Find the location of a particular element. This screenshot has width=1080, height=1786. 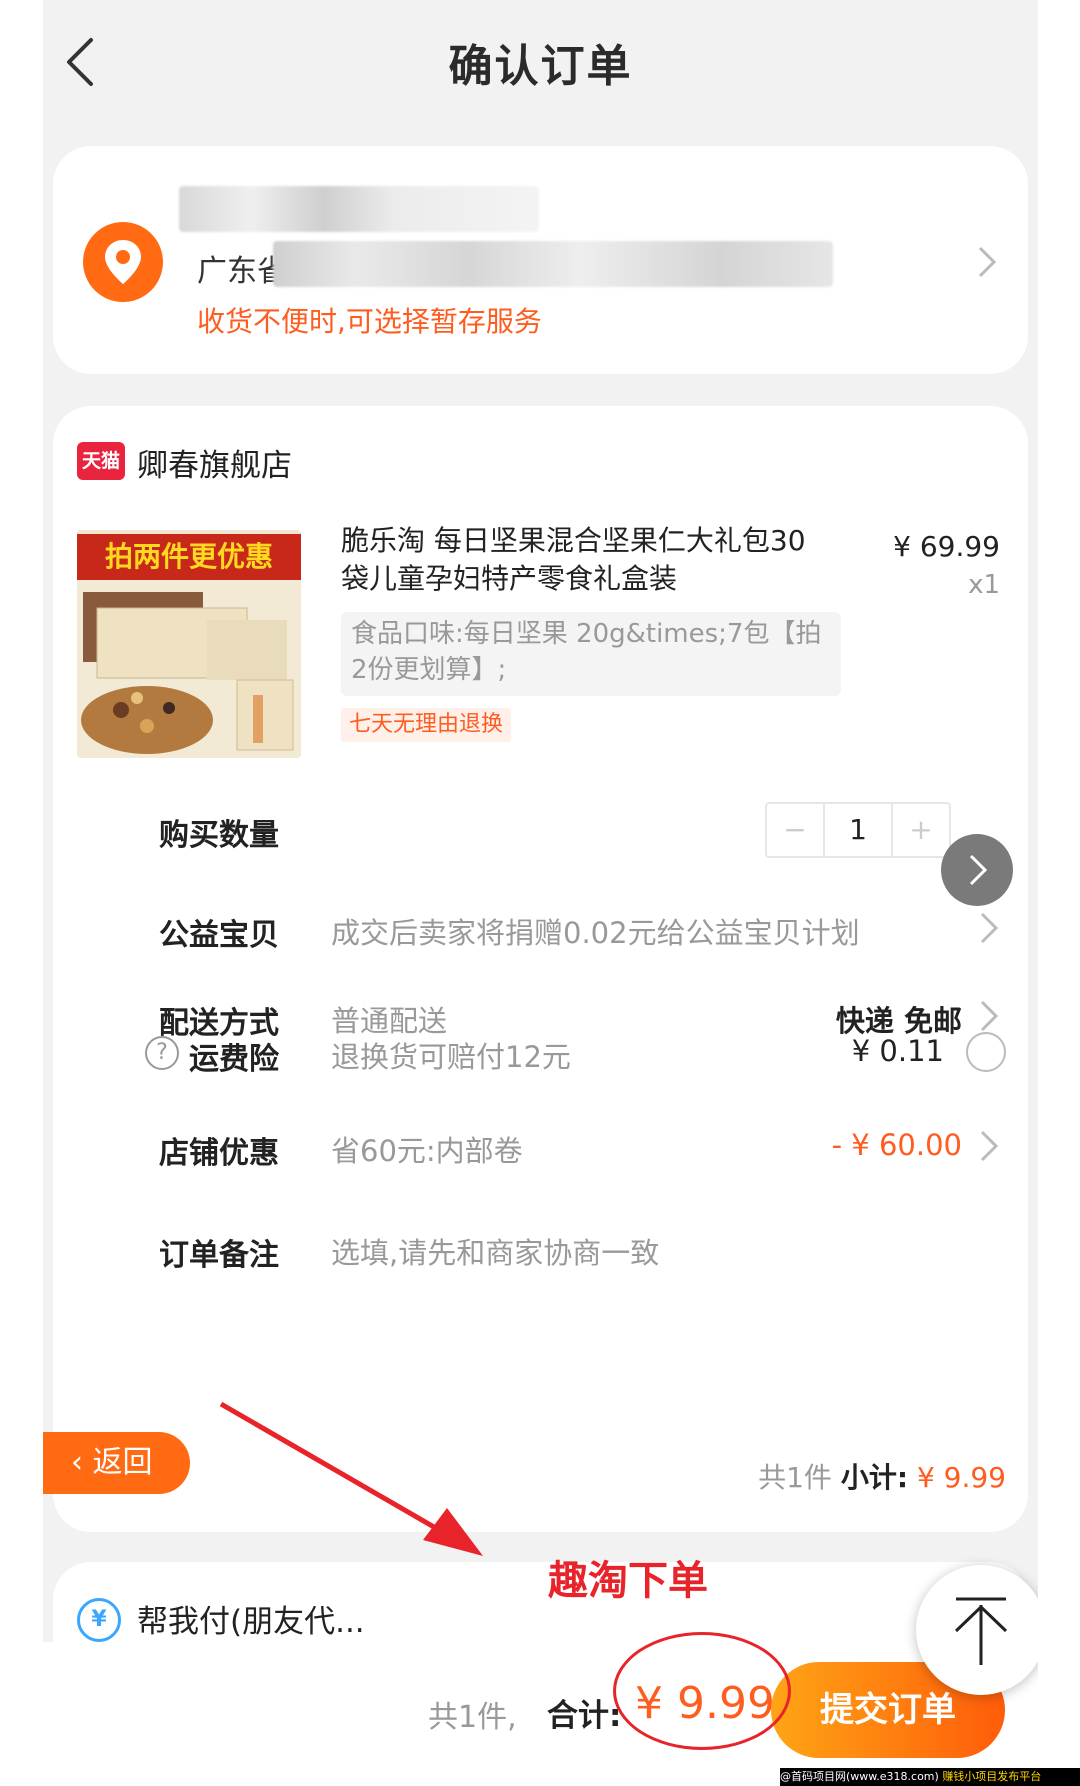

shop-discount-amount: - ¥ 60.00 is located at coordinates (897, 1145).